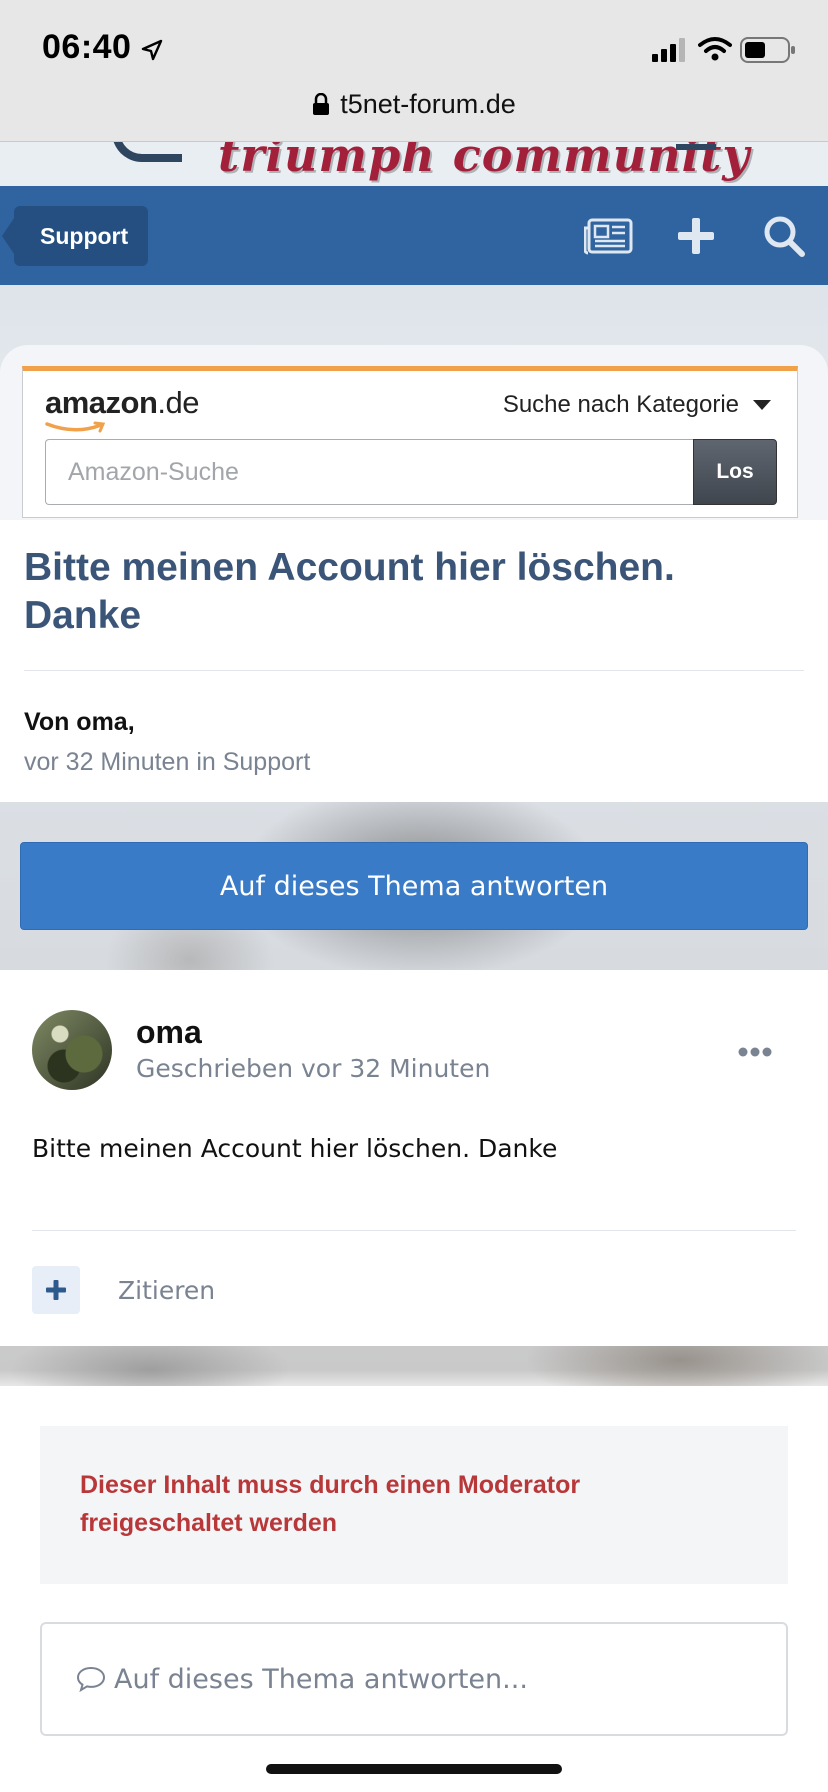 Image resolution: width=828 pixels, height=1792 pixels. I want to click on amazon-search-input, so click(372, 472).